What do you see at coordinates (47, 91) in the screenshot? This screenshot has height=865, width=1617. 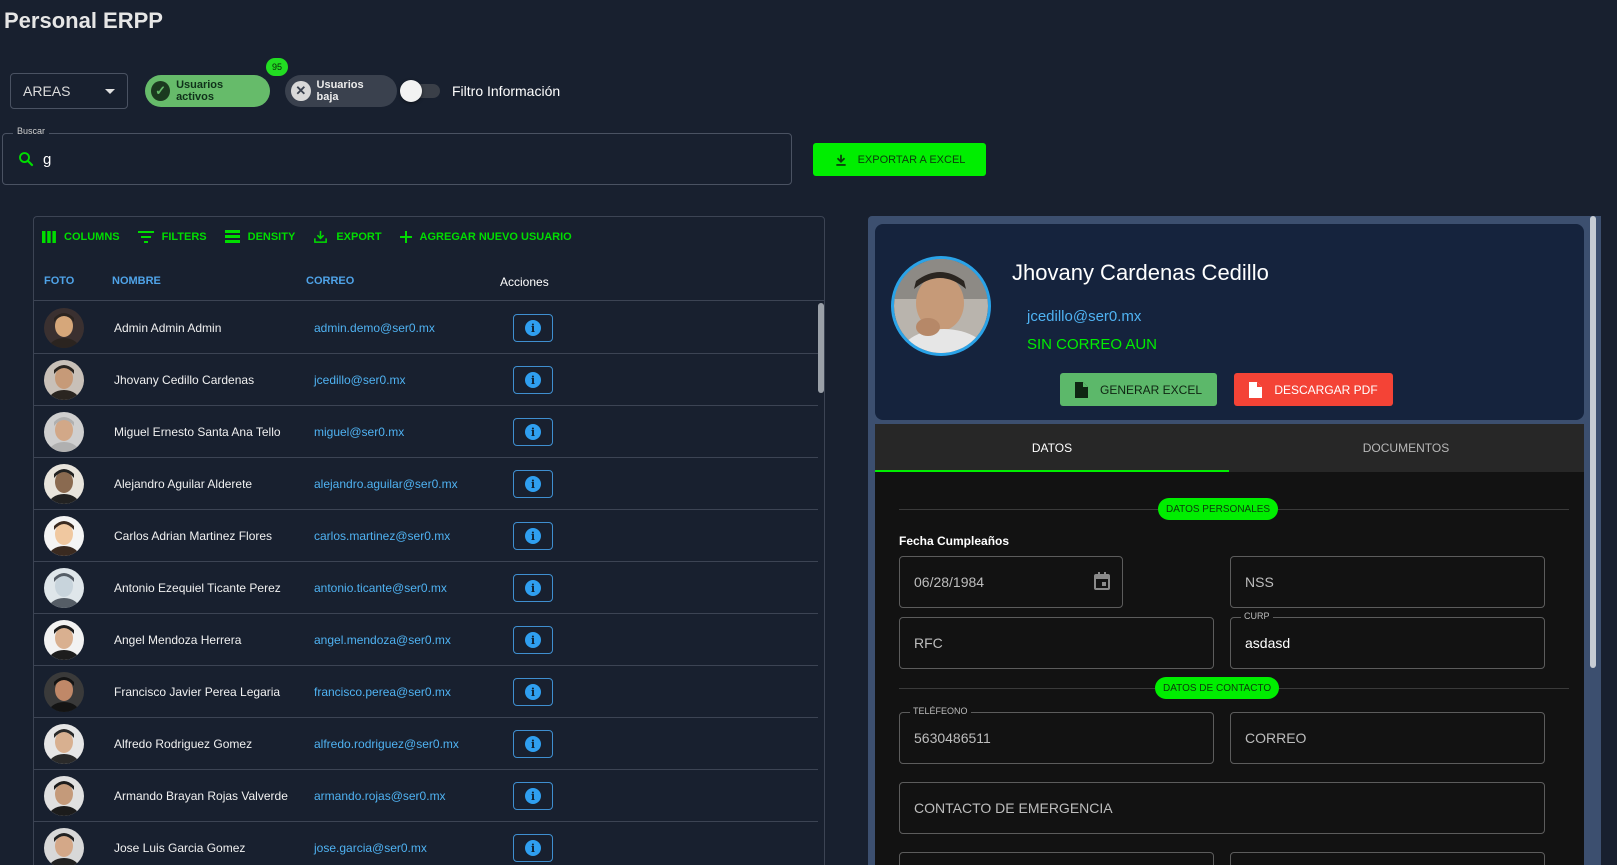 I see `areas-select-label: AREAS` at bounding box center [47, 91].